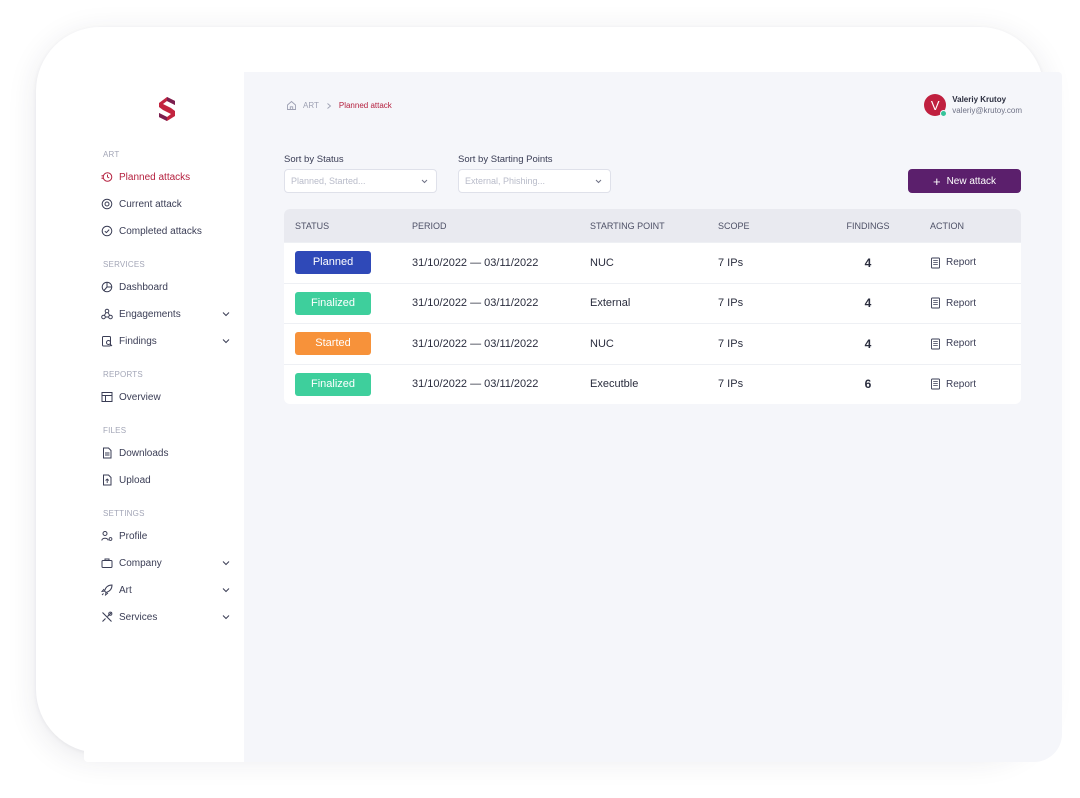 The width and height of the screenshot is (1080, 798). I want to click on new-attack-button: + New attack, so click(964, 181).